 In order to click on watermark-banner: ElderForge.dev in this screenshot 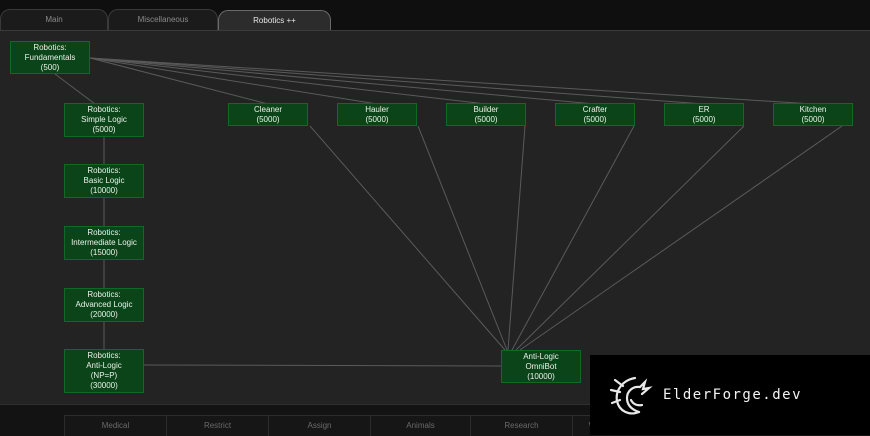, I will do `click(730, 395)`.